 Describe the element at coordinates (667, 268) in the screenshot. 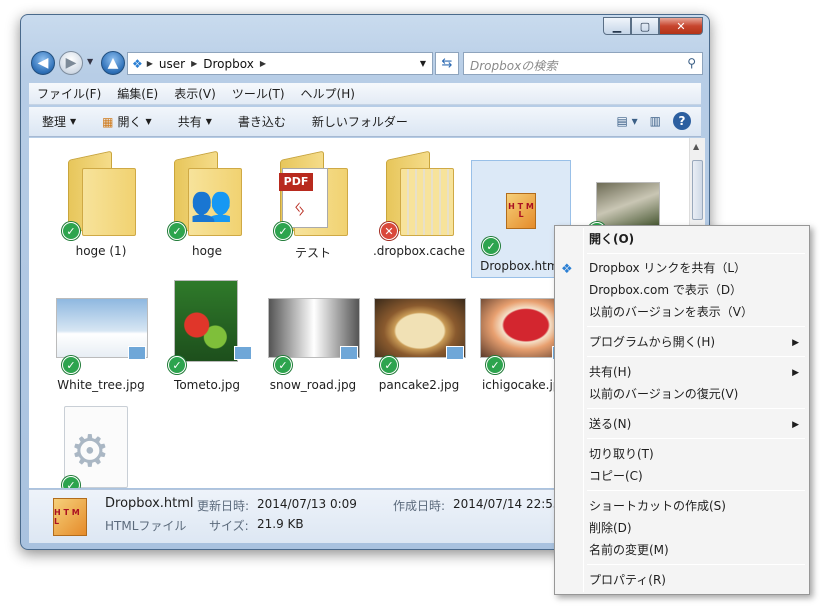

I see `menu-item-dropbox-share: Dropbox リンクを共有（L）` at that location.